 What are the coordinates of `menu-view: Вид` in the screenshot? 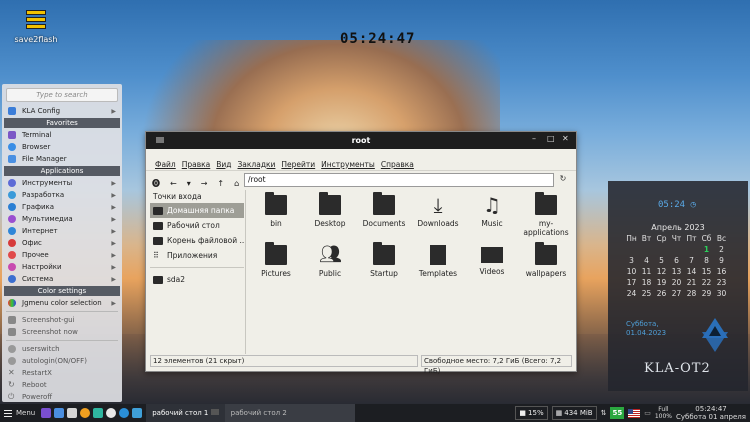 It's located at (223, 164).